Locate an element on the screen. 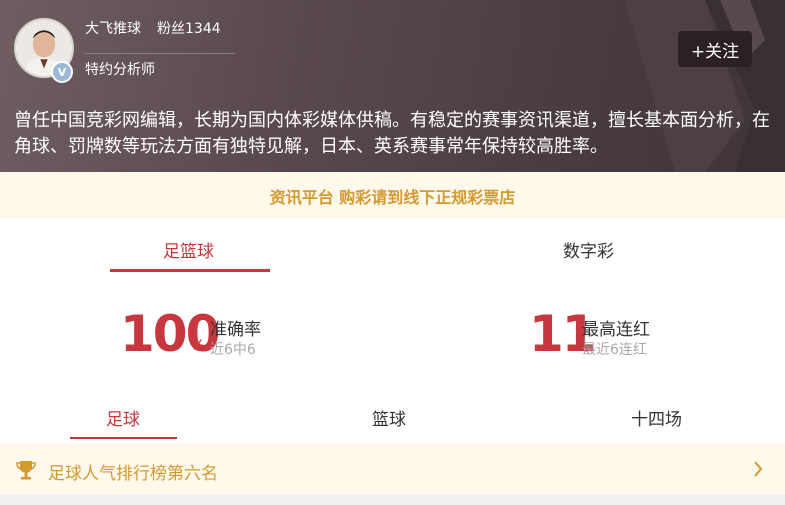 The height and width of the screenshot is (505, 785). notice-banner: 资讯平台 购彩请到线下正规彩票店 is located at coordinates (392, 195).